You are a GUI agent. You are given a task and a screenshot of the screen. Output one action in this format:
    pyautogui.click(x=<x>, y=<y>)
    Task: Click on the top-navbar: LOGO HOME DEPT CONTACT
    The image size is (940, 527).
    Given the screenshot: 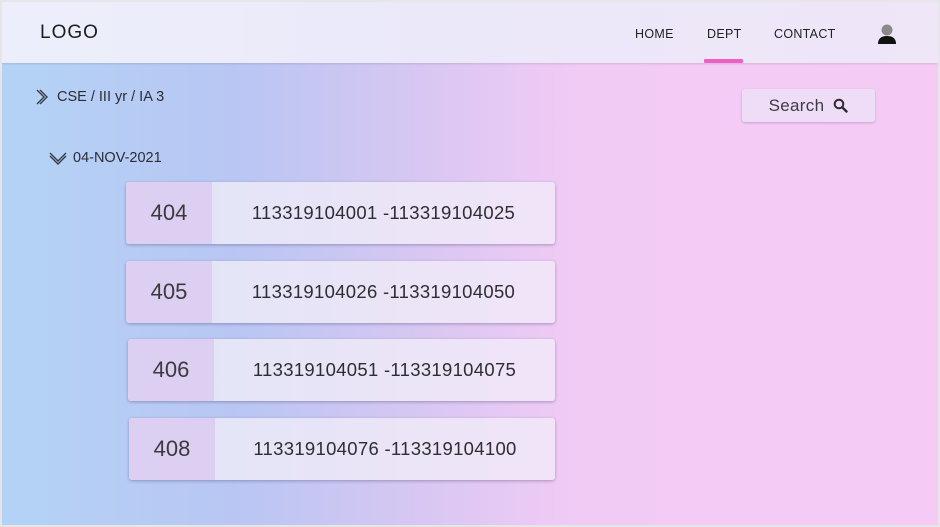 What is the action you would take?
    pyautogui.click(x=470, y=32)
    